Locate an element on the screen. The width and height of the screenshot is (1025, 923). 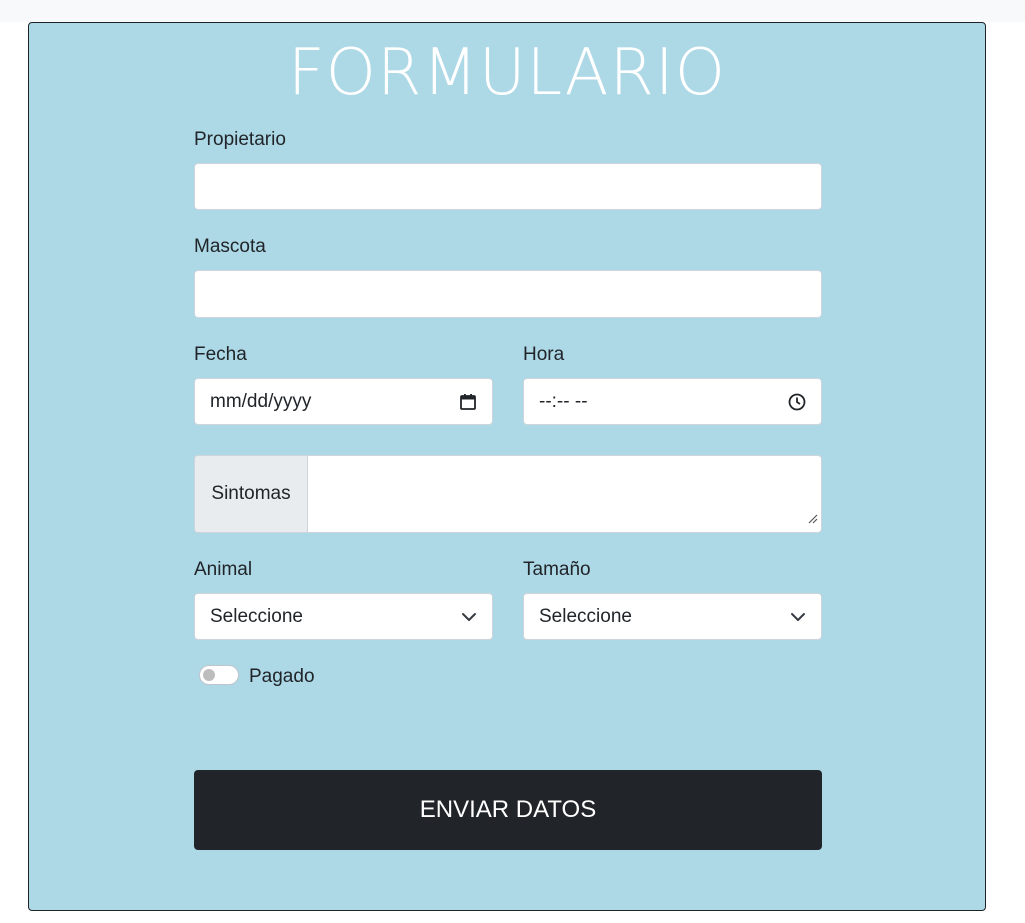
time-label: Hora is located at coordinates (544, 354).